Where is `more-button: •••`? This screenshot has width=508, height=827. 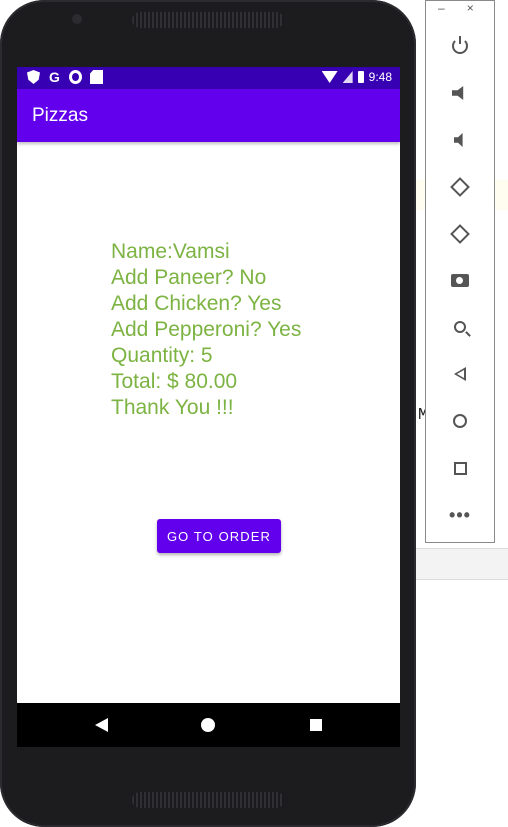 more-button: ••• is located at coordinates (460, 515).